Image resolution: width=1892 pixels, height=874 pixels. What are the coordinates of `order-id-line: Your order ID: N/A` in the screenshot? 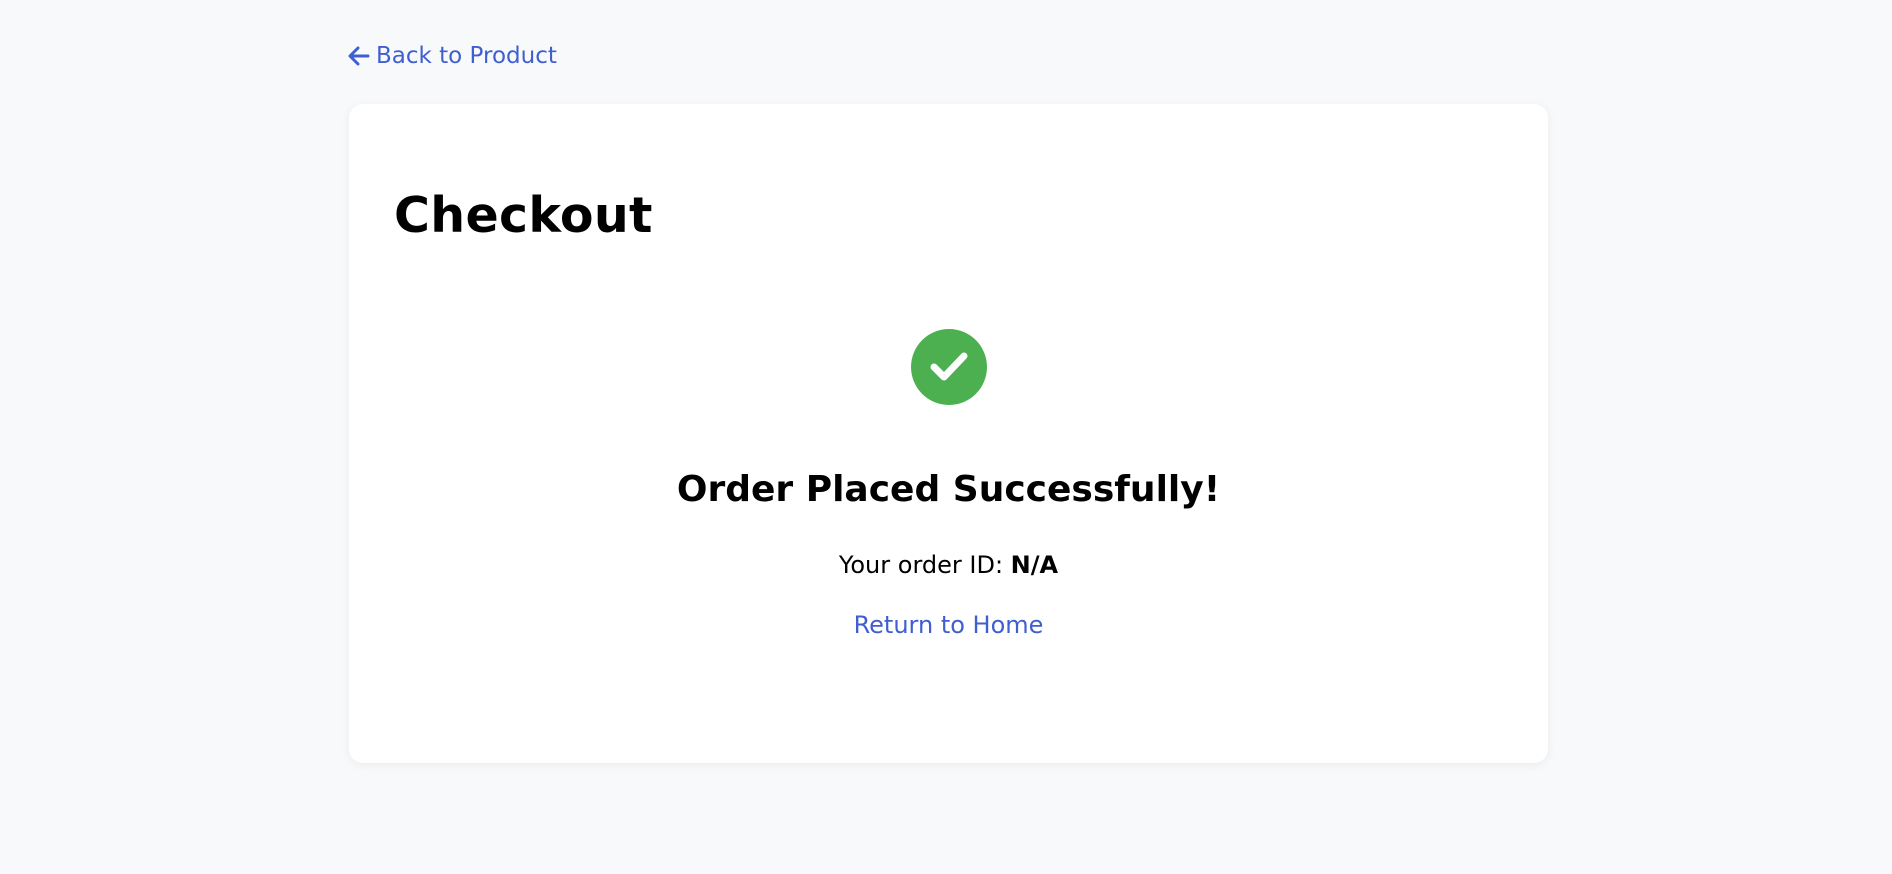 It's located at (948, 565).